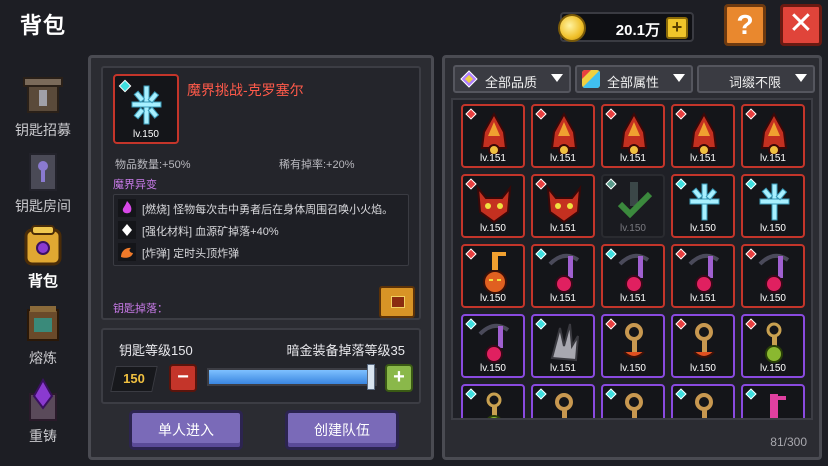 The image size is (828, 466). I want to click on decrease-level-button: −, so click(183, 378).